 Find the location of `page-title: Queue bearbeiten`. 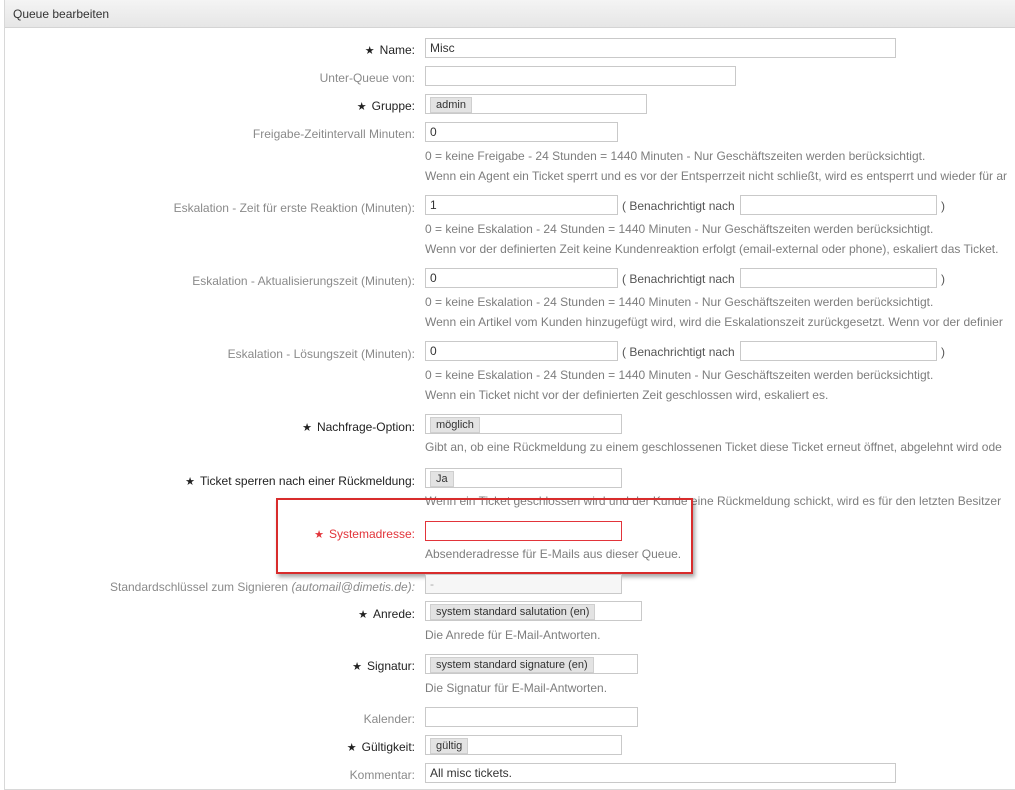

page-title: Queue bearbeiten is located at coordinates (61, 14).